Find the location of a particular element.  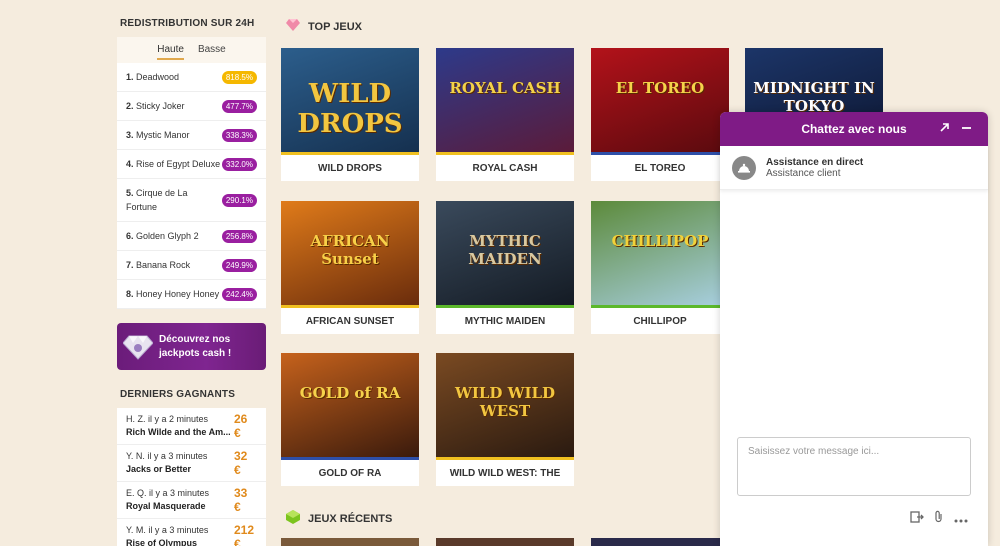

ranking-row: 7. Banana Rock 249.9% is located at coordinates (191, 265).